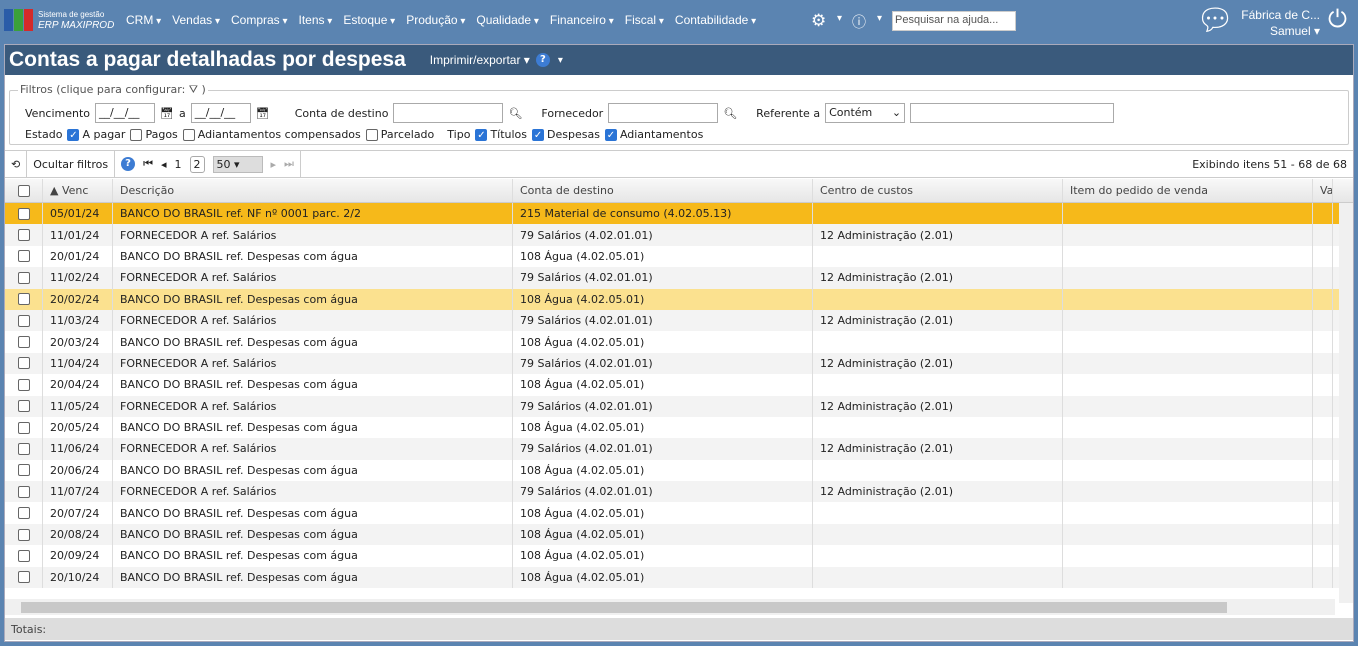 The height and width of the screenshot is (646, 1358). What do you see at coordinates (369, 20) in the screenshot?
I see `menu-4: Estoque` at bounding box center [369, 20].